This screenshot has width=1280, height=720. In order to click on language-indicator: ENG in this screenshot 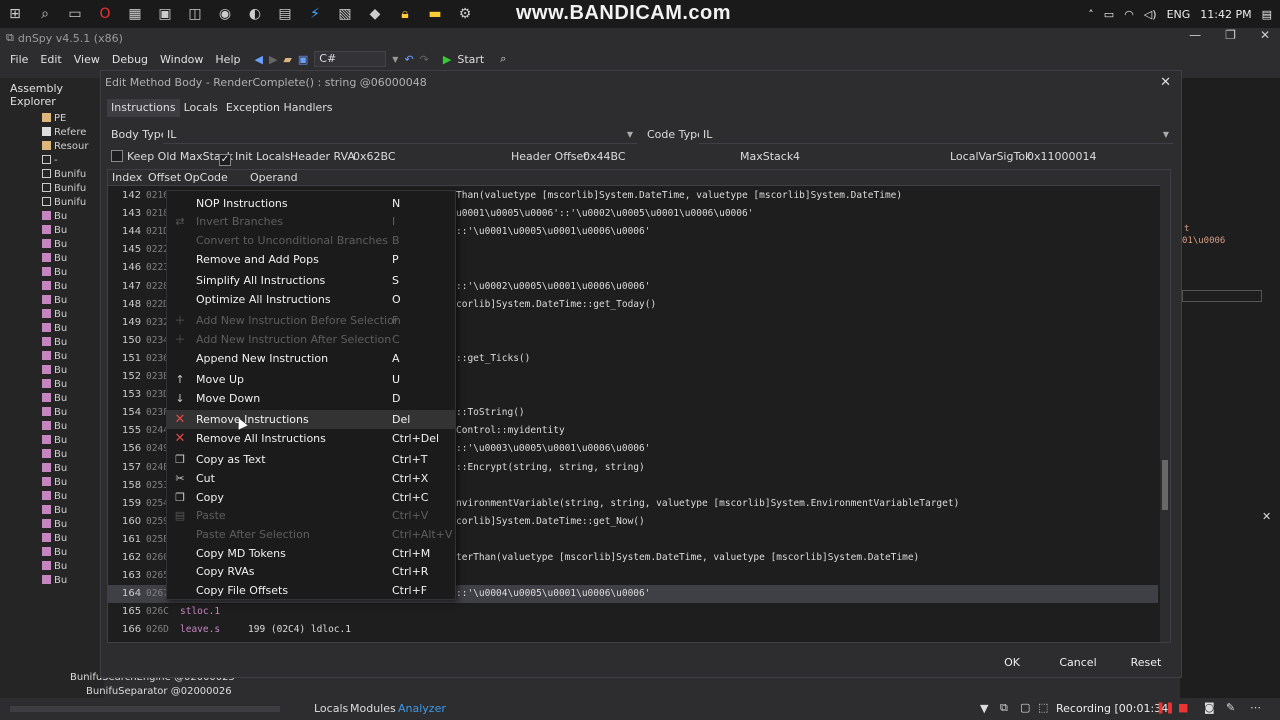, I will do `click(1179, 14)`.